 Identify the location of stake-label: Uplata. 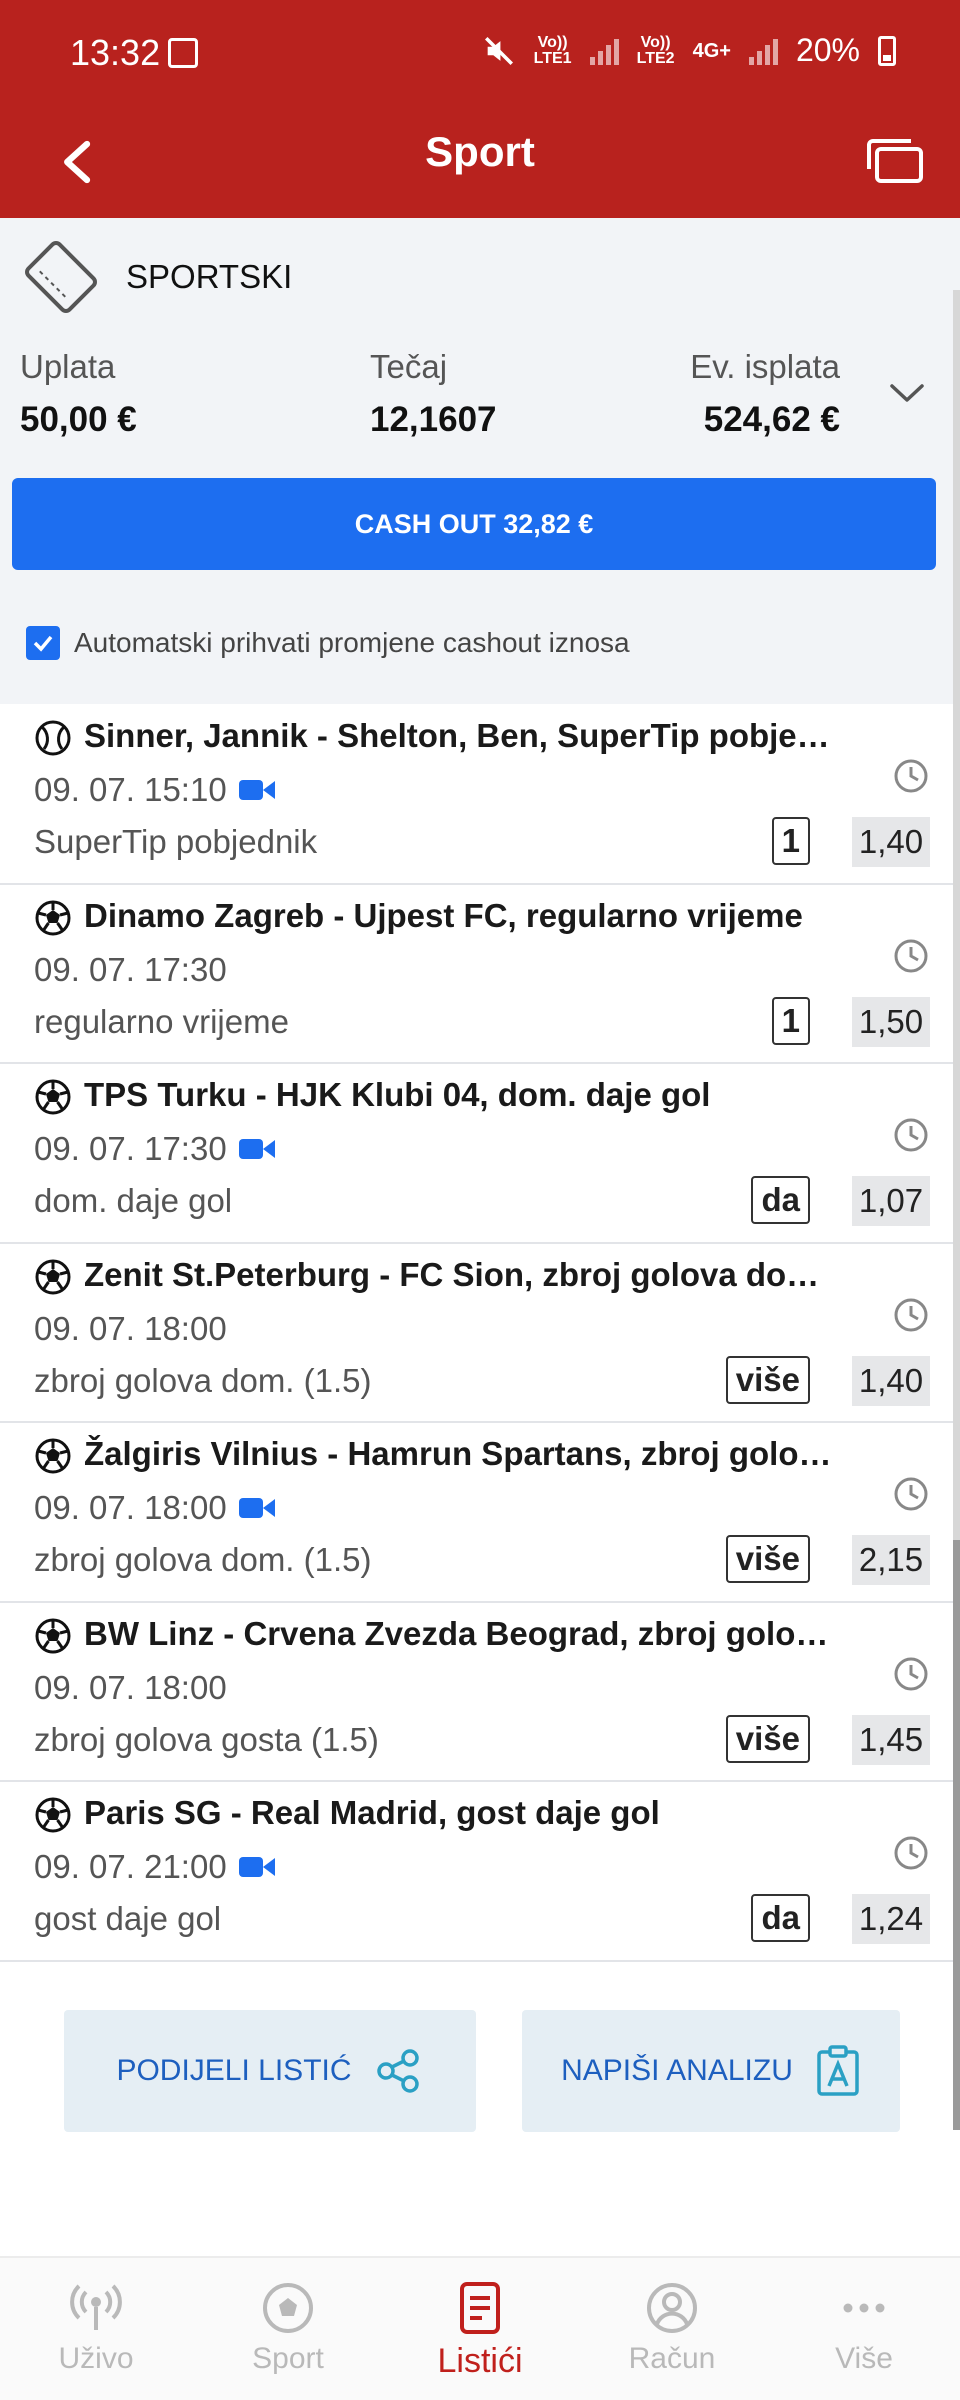
(68, 366).